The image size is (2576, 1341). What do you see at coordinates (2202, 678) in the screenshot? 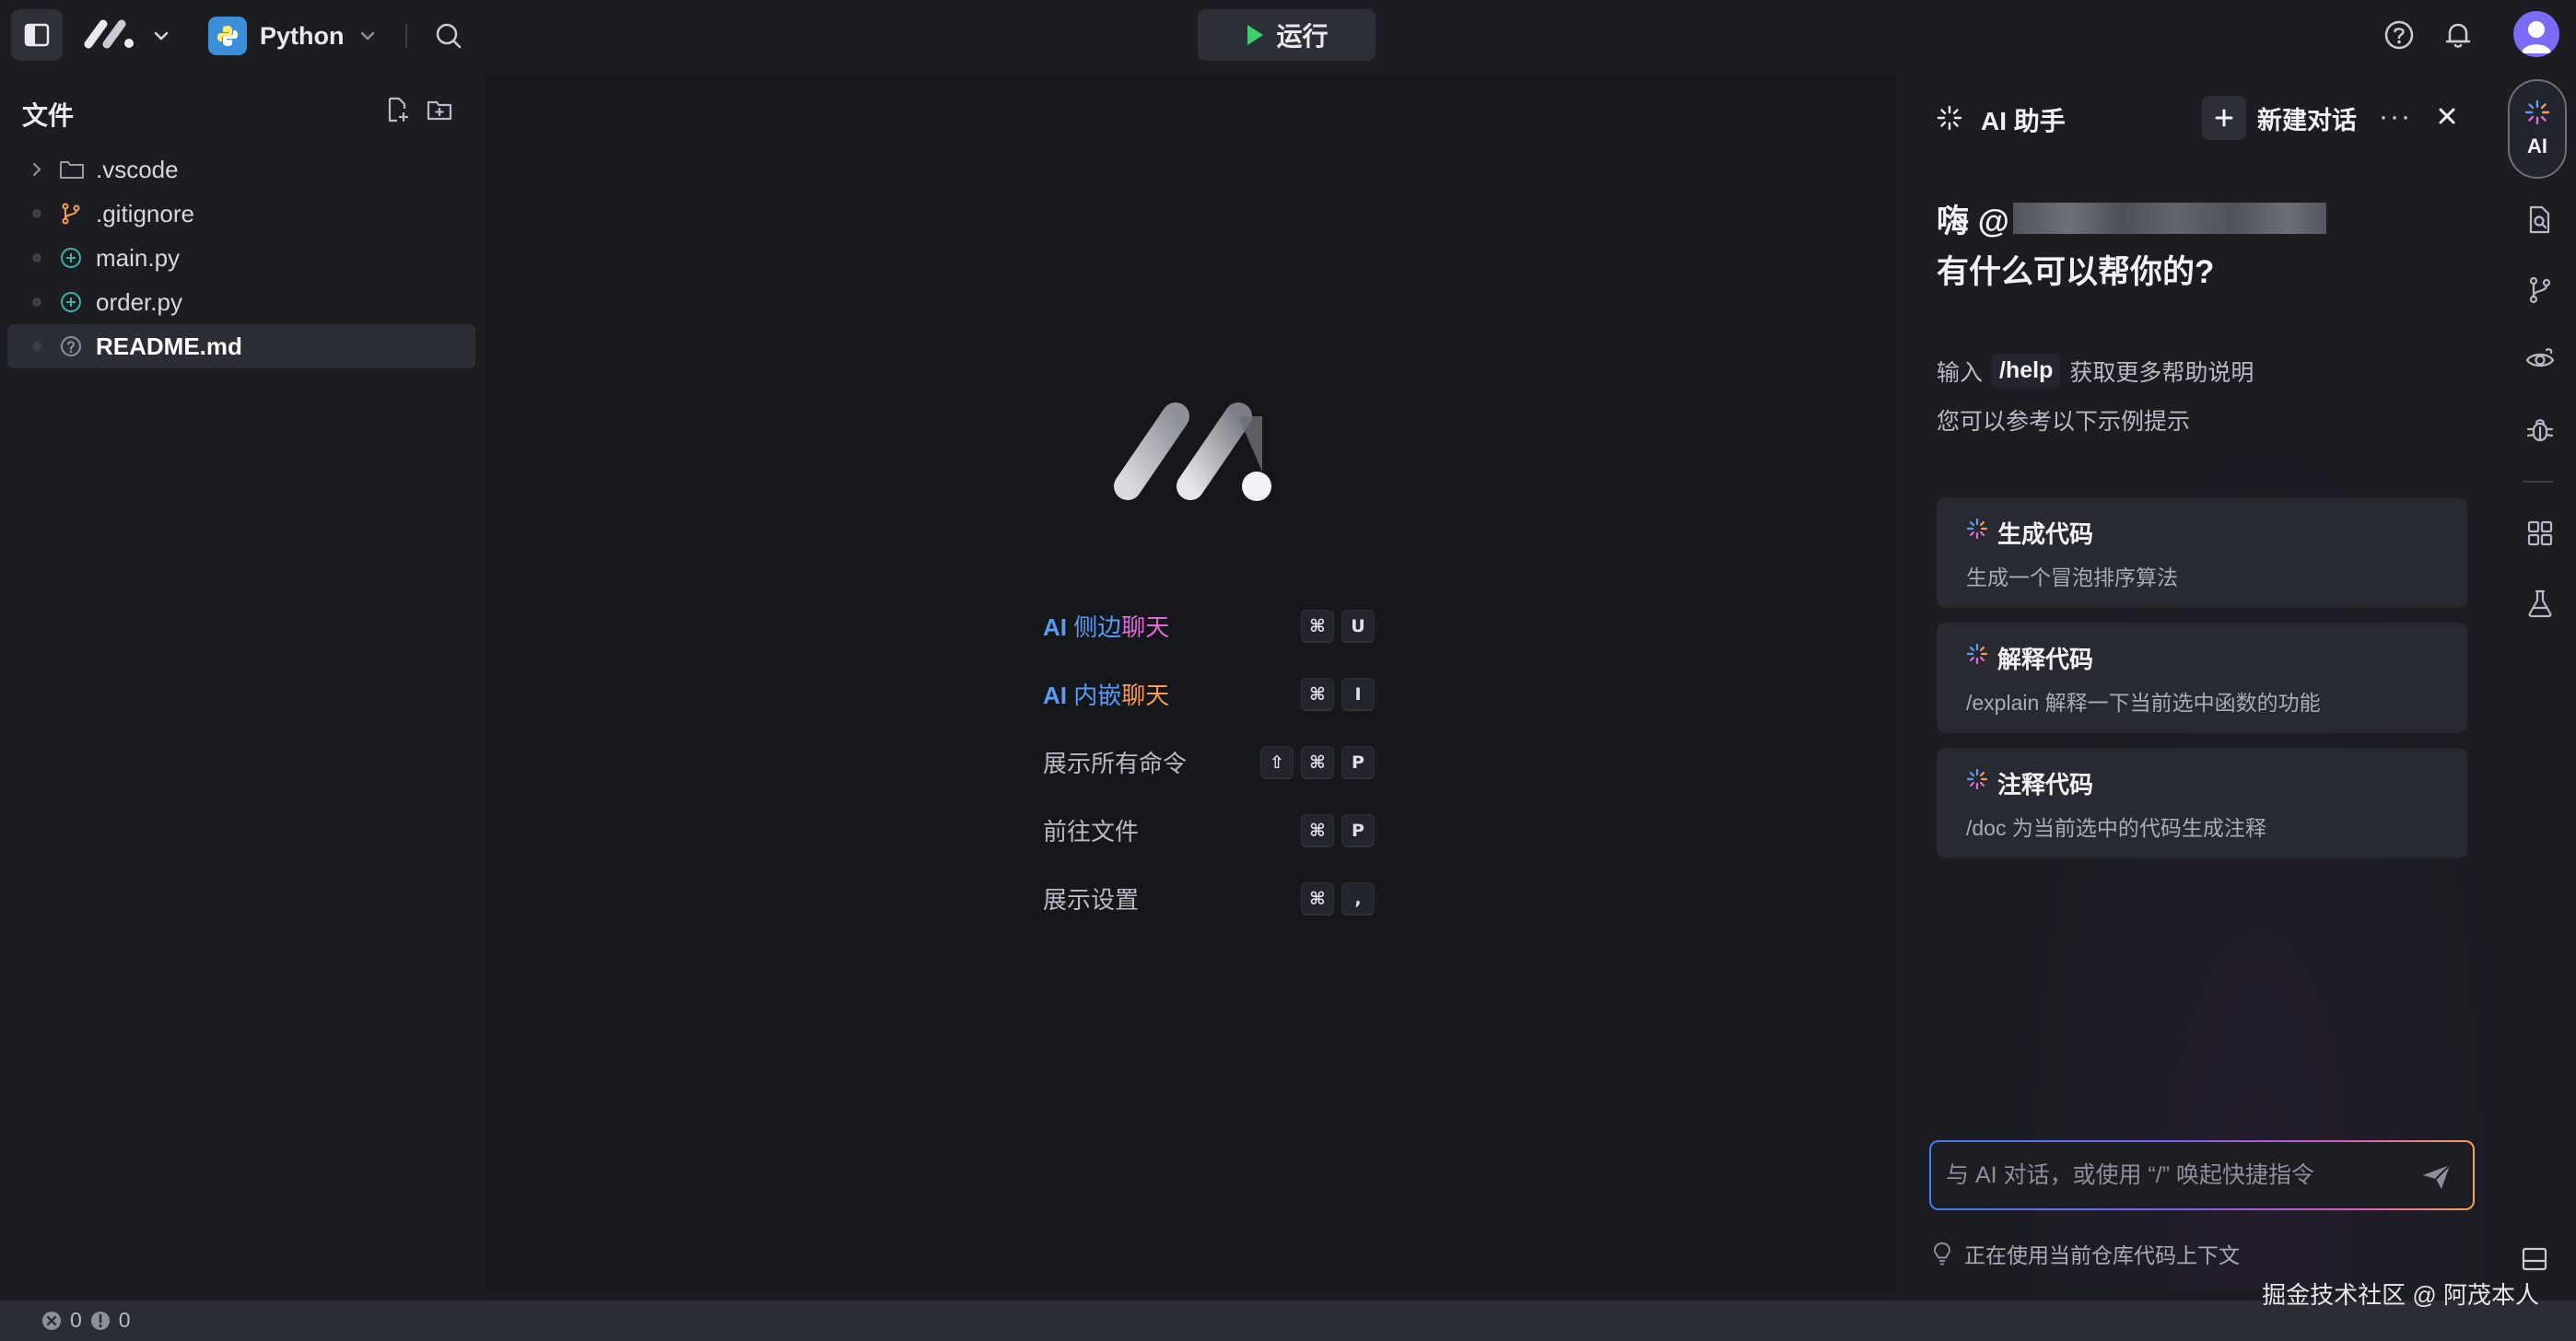
I see `prompt-card-explain-code: 解释代码 /explain 解释一下当前选中函数的功能` at bounding box center [2202, 678].